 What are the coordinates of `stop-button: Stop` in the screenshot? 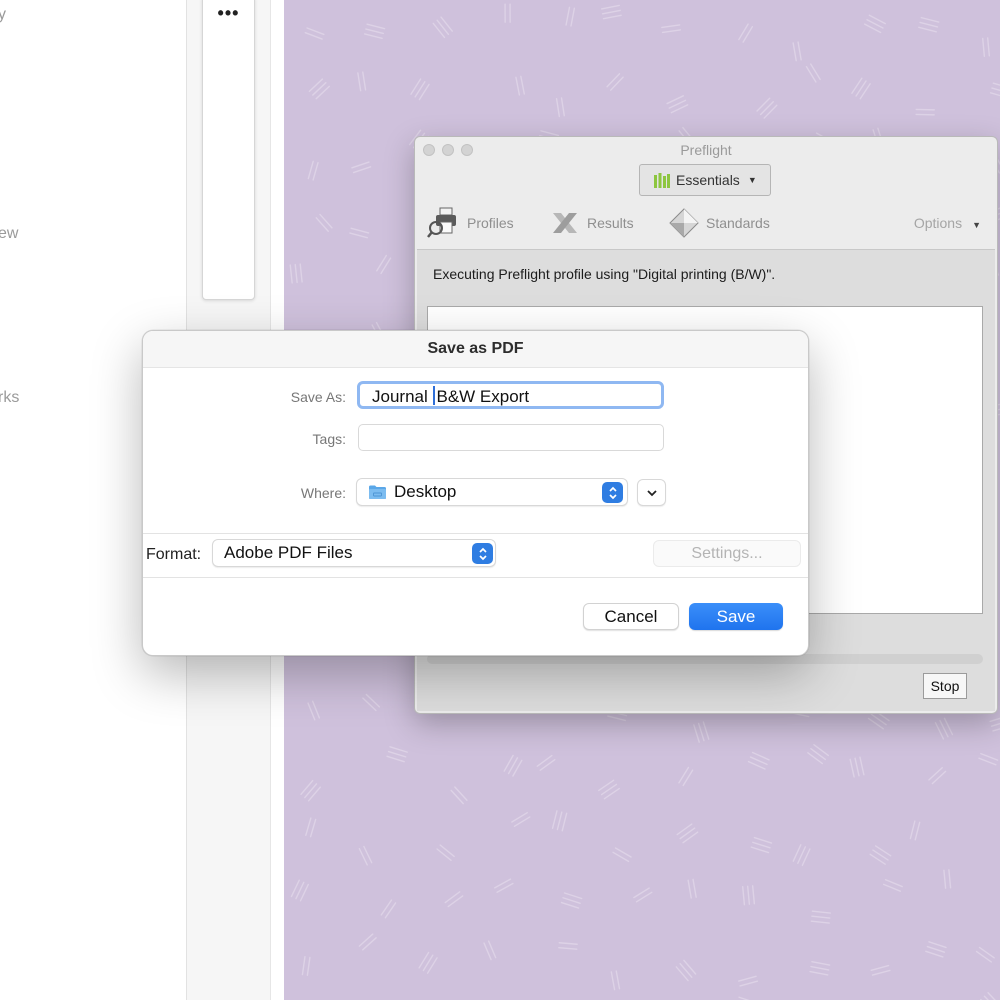 It's located at (945, 686).